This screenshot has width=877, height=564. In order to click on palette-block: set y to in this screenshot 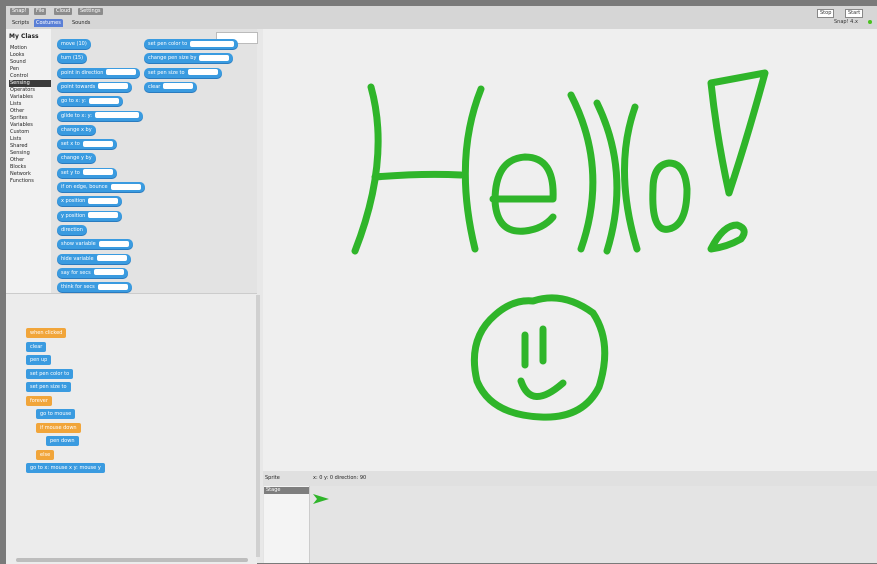, I will do `click(87, 172)`.